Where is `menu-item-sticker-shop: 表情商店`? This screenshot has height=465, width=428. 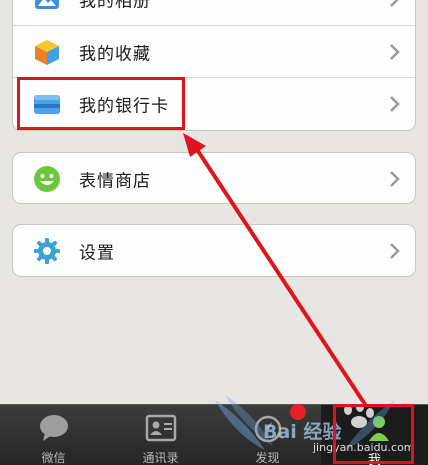 menu-item-sticker-shop: 表情商店 is located at coordinates (214, 178).